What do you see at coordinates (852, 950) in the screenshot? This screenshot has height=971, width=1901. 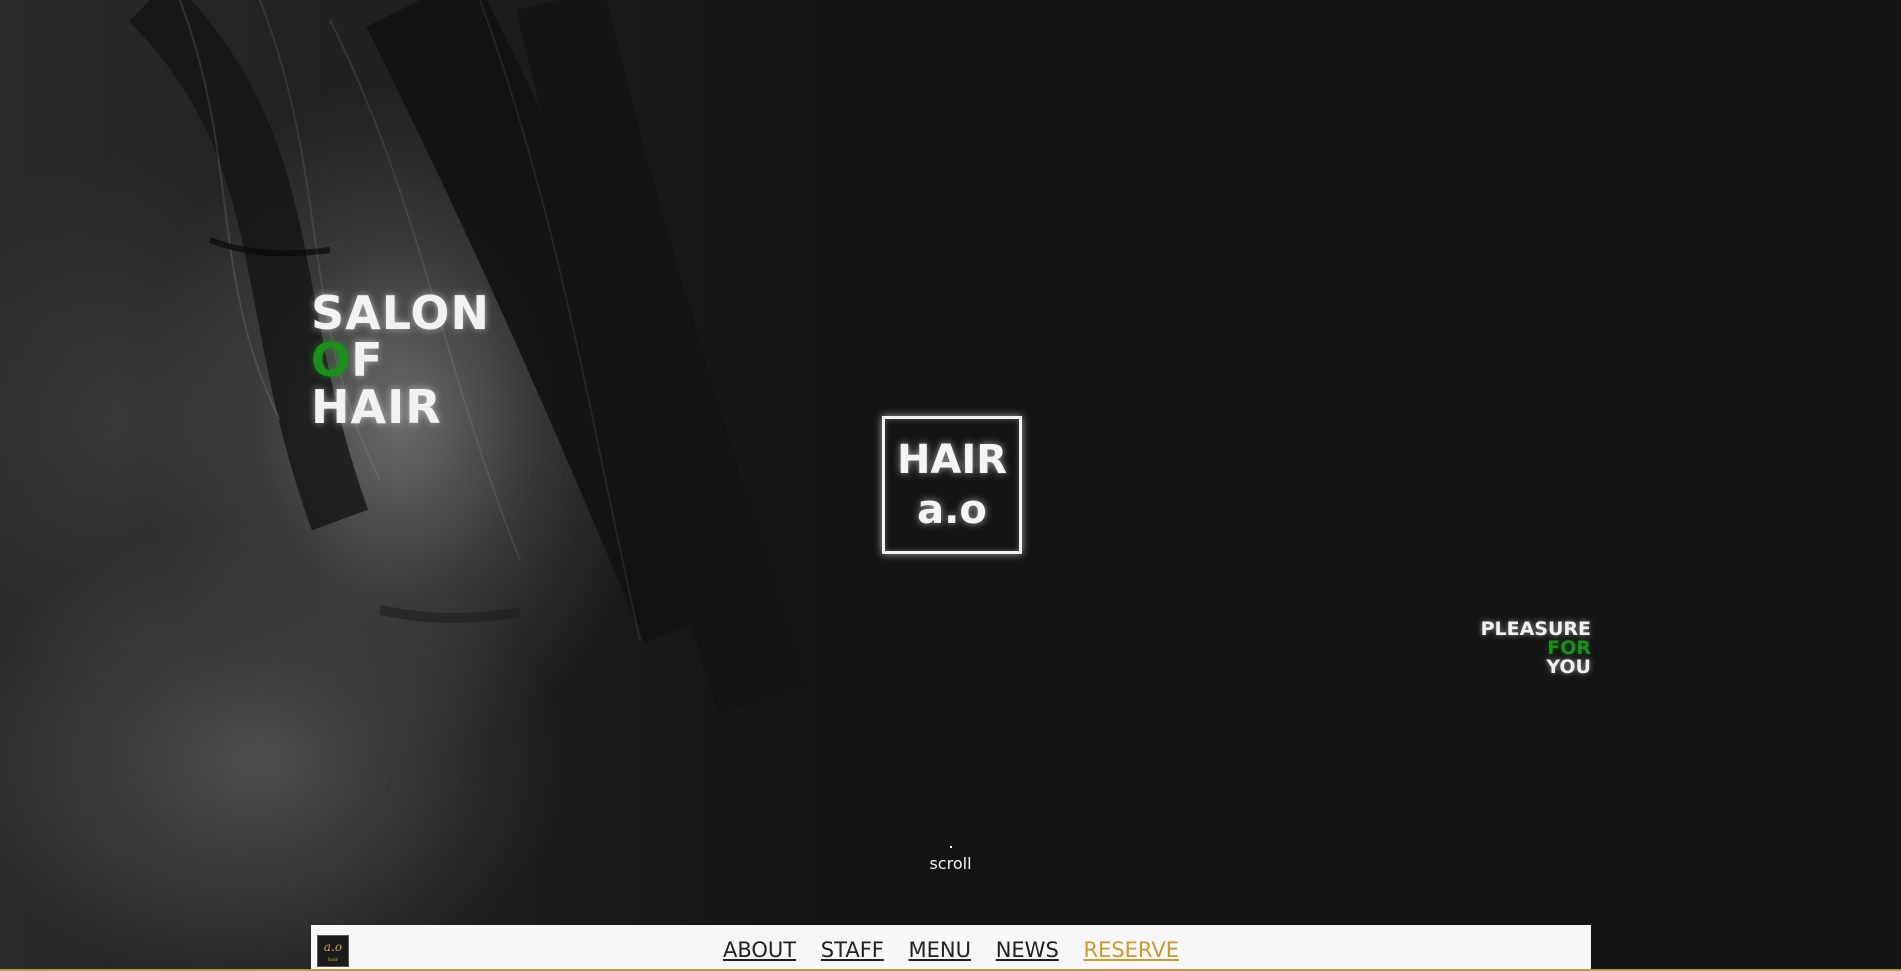 I see `nav-link-staff: STAFF` at bounding box center [852, 950].